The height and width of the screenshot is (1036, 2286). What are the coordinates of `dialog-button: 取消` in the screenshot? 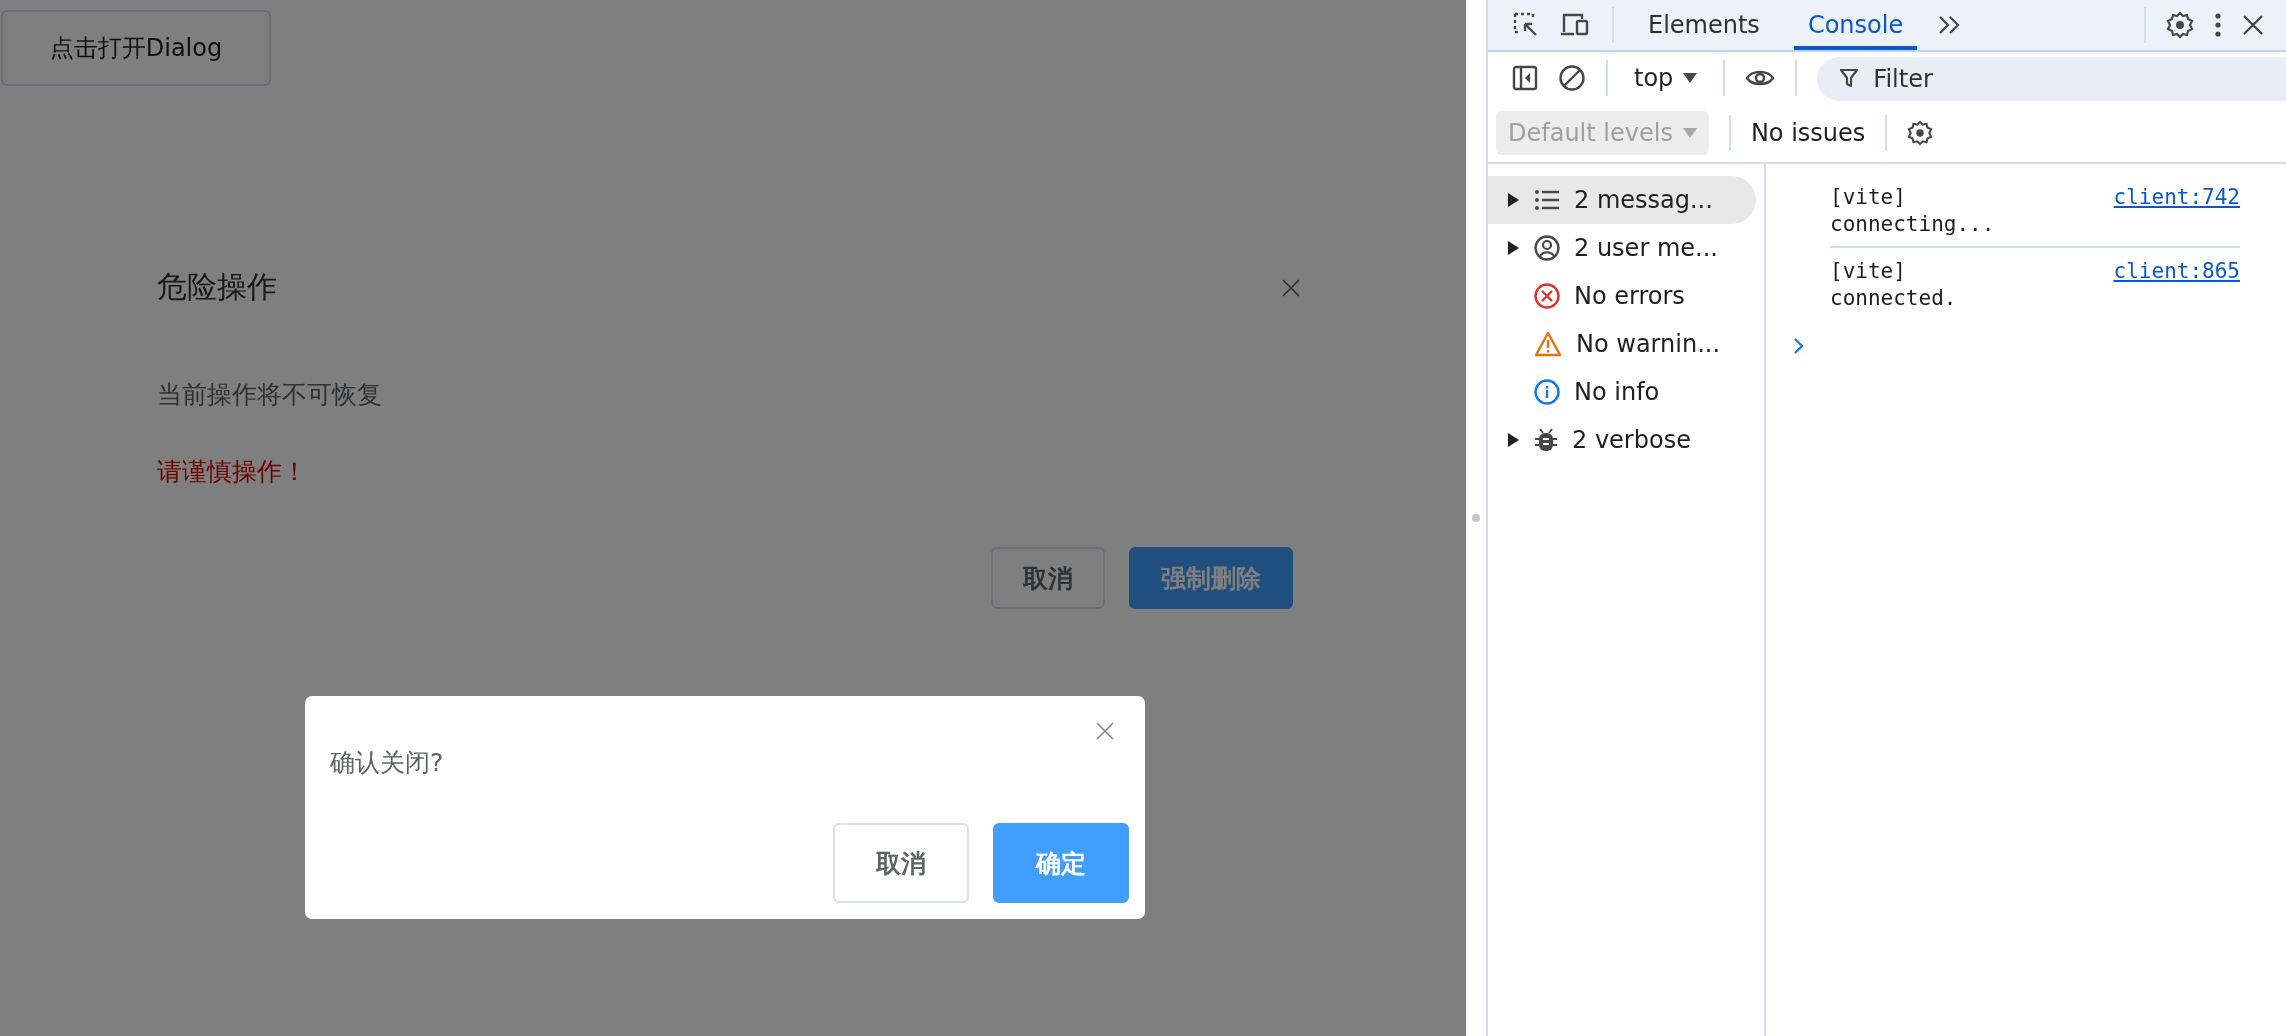 It's located at (901, 863).